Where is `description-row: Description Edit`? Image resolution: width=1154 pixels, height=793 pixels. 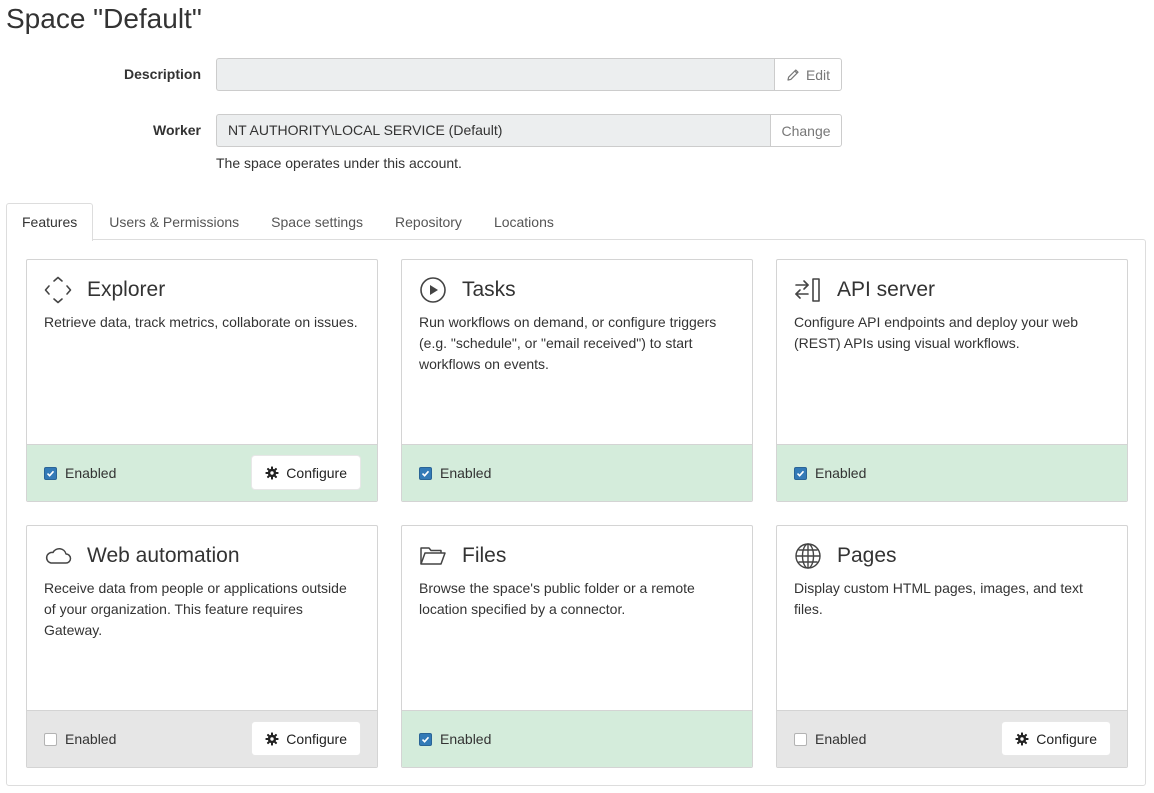 description-row: Description Edit is located at coordinates (577, 74).